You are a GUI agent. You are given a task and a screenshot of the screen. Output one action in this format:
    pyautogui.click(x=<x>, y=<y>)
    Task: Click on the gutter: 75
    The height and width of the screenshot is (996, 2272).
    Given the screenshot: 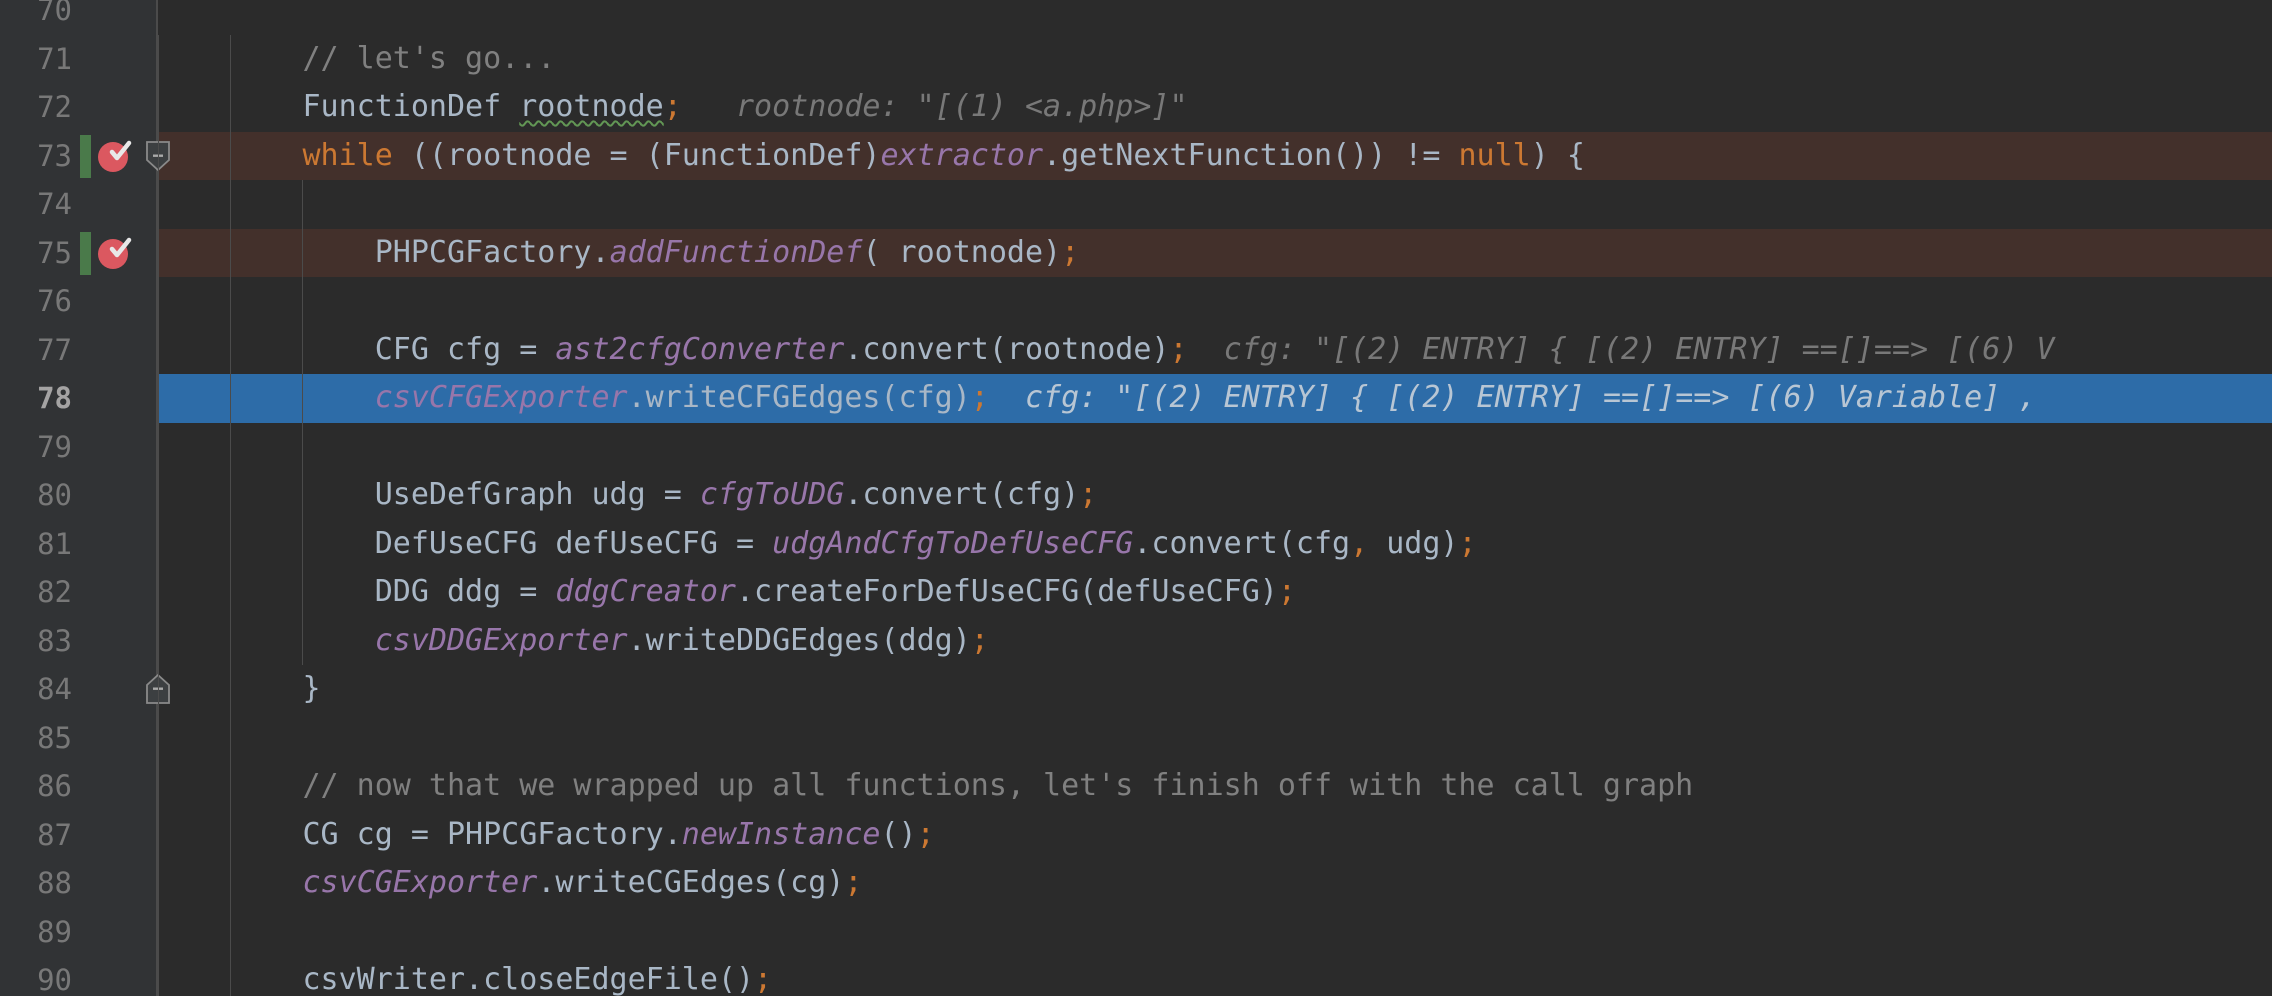 What is the action you would take?
    pyautogui.click(x=79, y=252)
    